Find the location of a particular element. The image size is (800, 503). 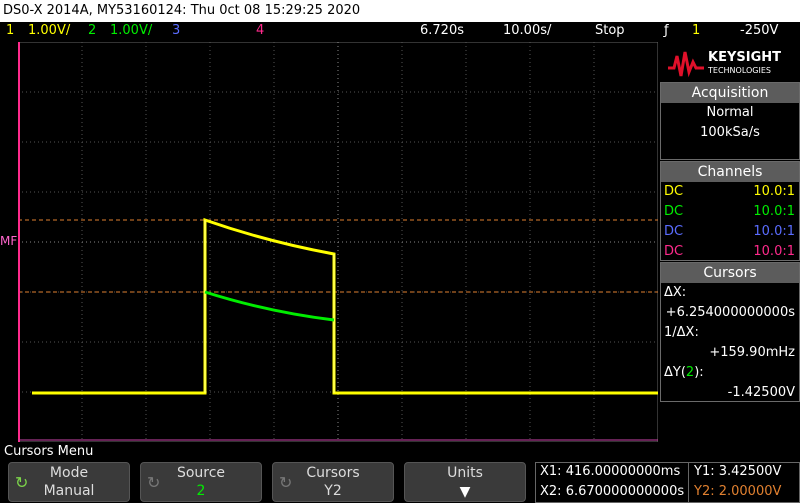

channel-row-2: DC 10.0:1 is located at coordinates (730, 212).